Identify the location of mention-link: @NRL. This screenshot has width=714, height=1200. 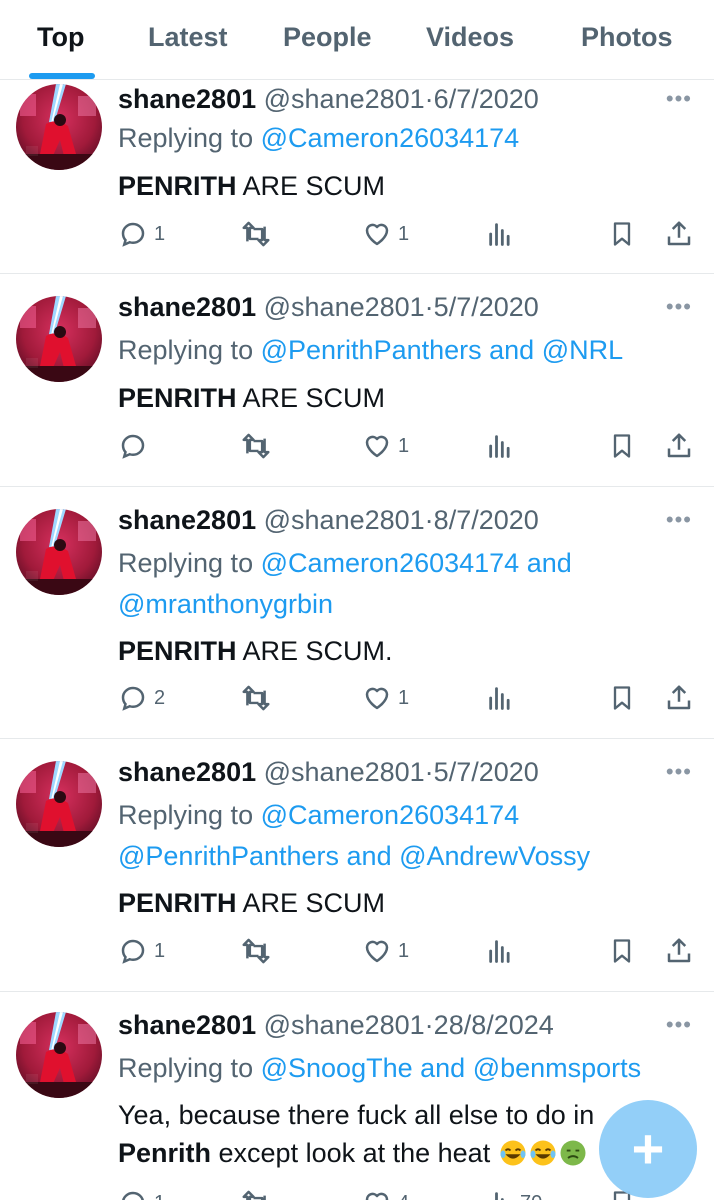
(582, 350).